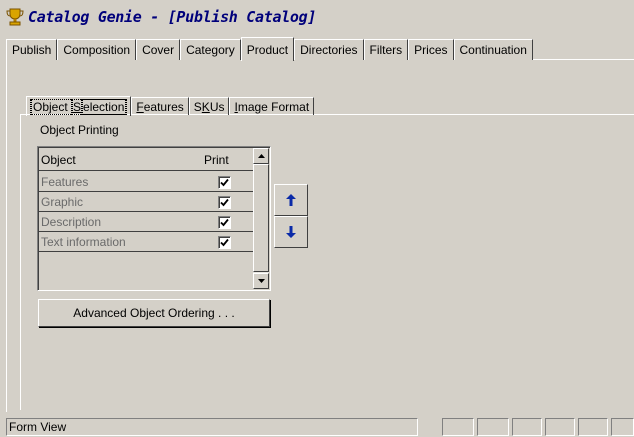 The height and width of the screenshot is (437, 634). Describe the element at coordinates (83, 242) in the screenshot. I see `row-name: Text information` at that location.